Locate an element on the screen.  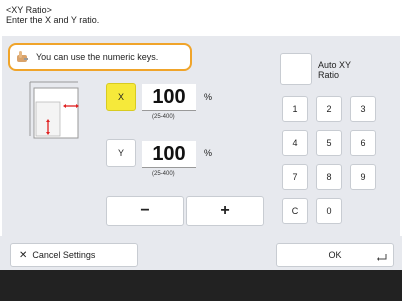
y-ratio-button: Y is located at coordinates (121, 153).